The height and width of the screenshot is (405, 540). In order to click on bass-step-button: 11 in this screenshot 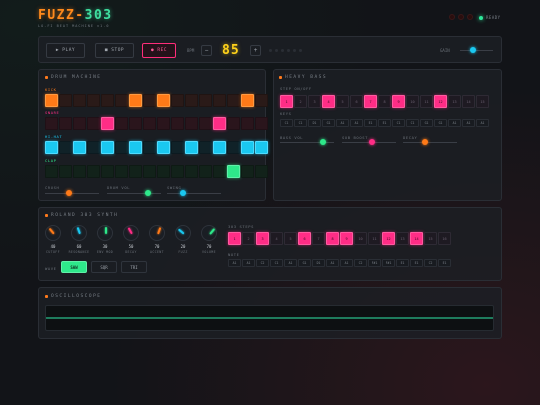, I will do `click(426, 101)`.